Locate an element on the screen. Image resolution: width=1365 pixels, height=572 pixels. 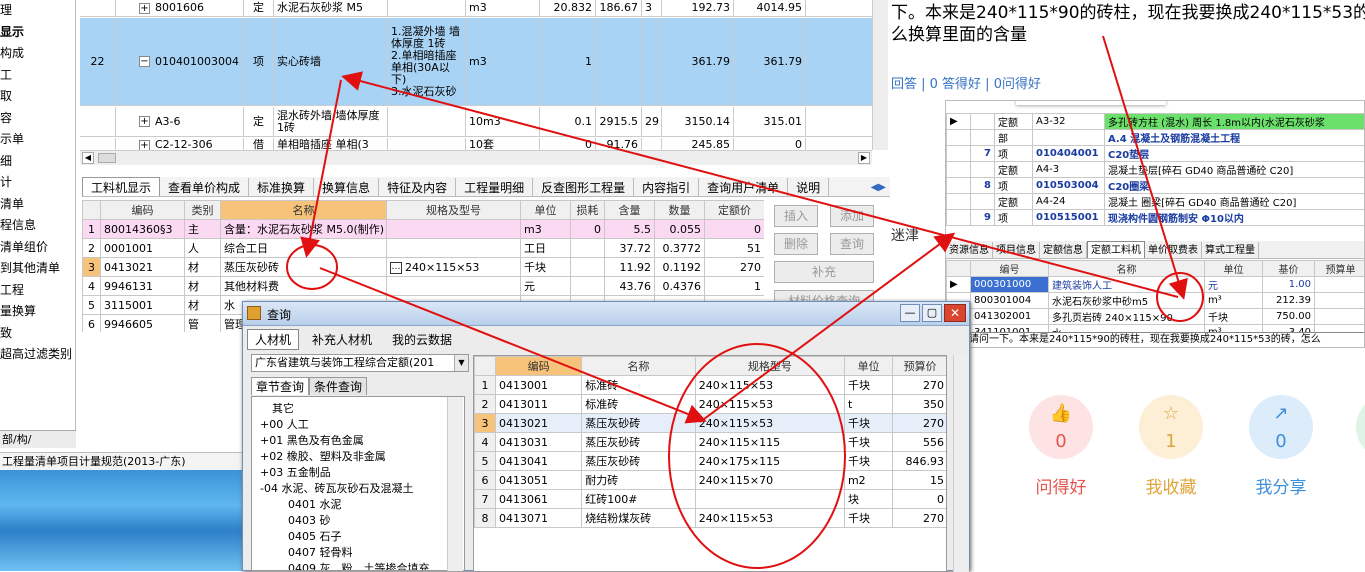
annotation-circle-embedded is located at coordinates (1180, 297).